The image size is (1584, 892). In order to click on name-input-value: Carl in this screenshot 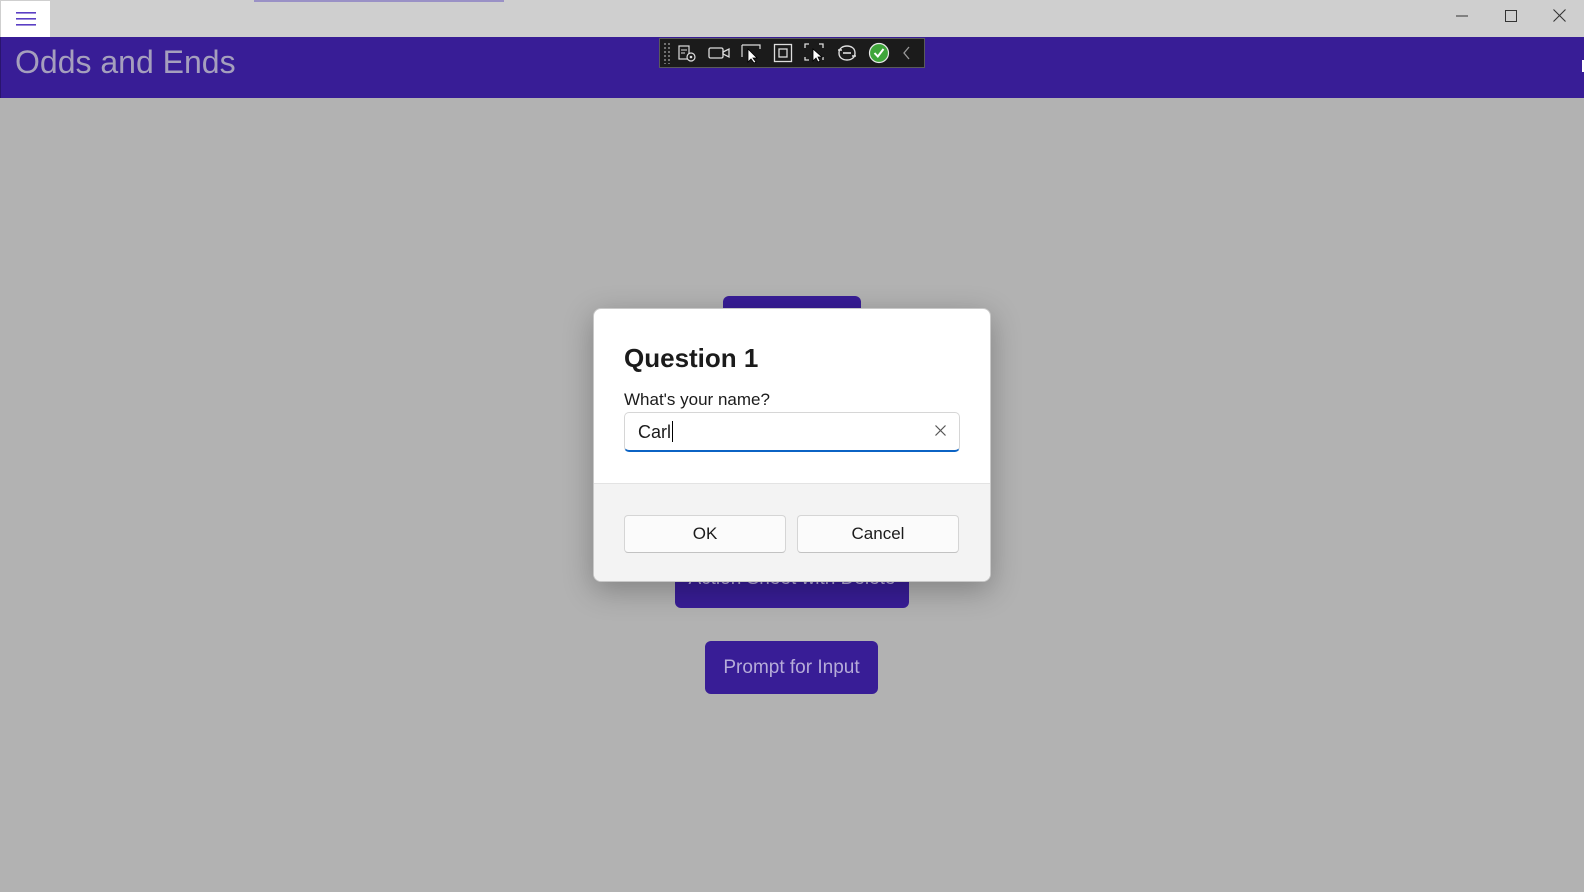, I will do `click(655, 432)`.